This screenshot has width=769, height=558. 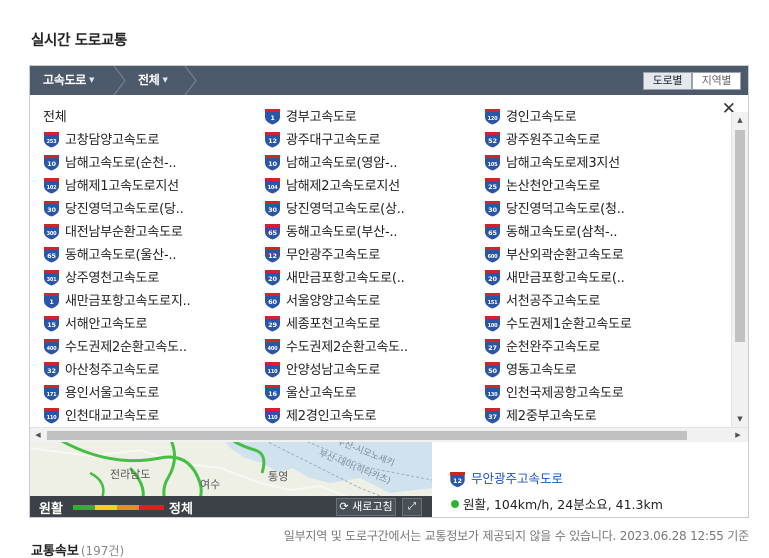 I want to click on status-dot-icon, so click(x=455, y=504).